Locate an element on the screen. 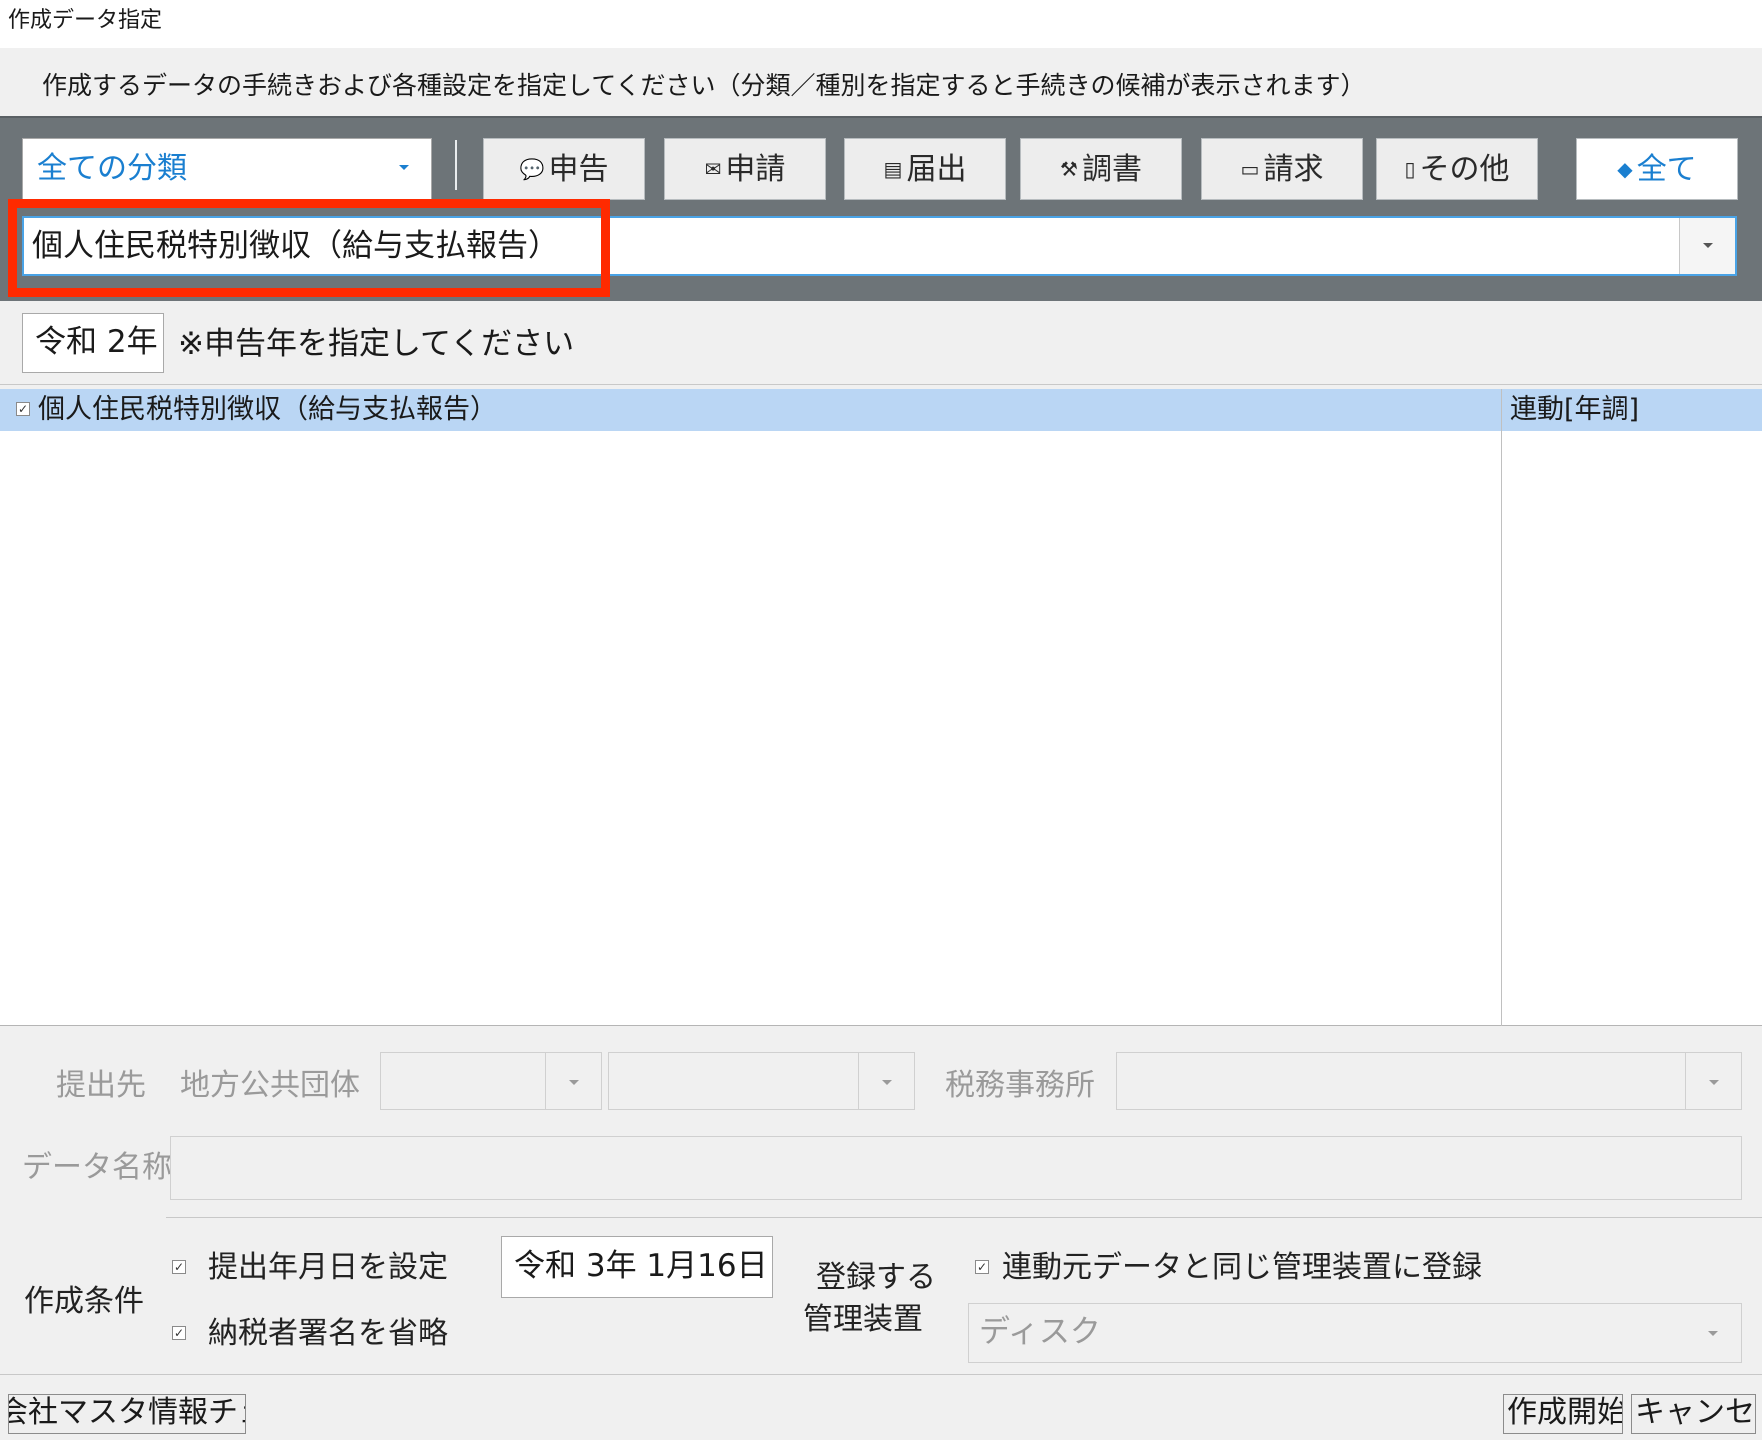  cond1-label: 提出年月日を設定 is located at coordinates (328, 1267).